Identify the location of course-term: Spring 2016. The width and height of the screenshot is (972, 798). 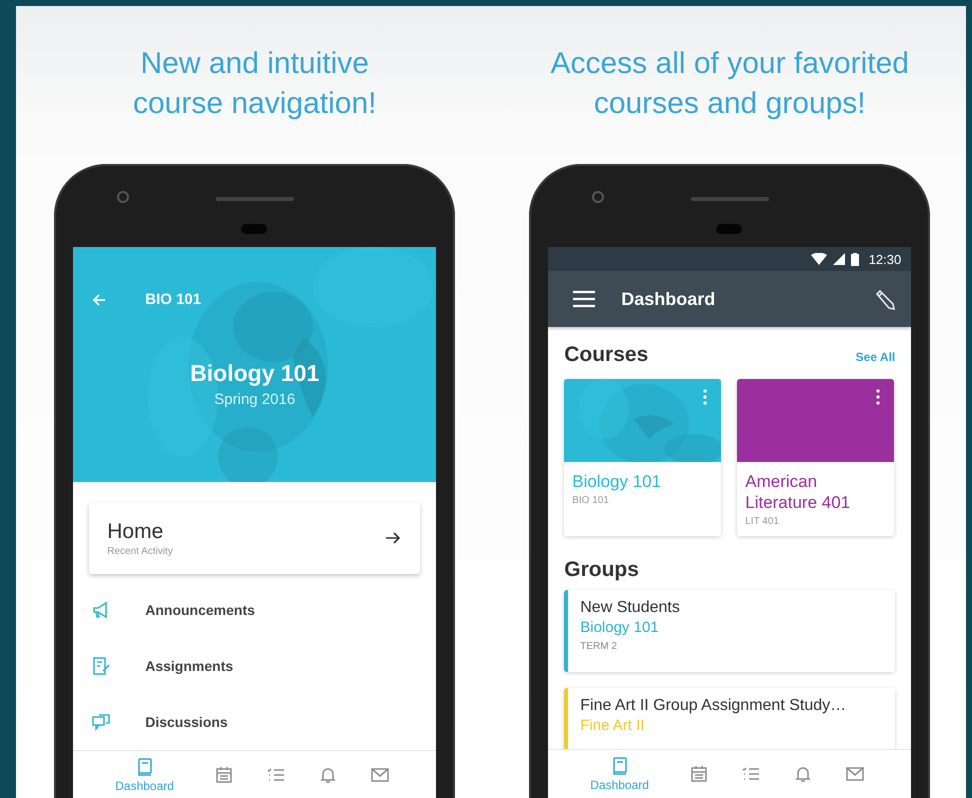
(255, 399).